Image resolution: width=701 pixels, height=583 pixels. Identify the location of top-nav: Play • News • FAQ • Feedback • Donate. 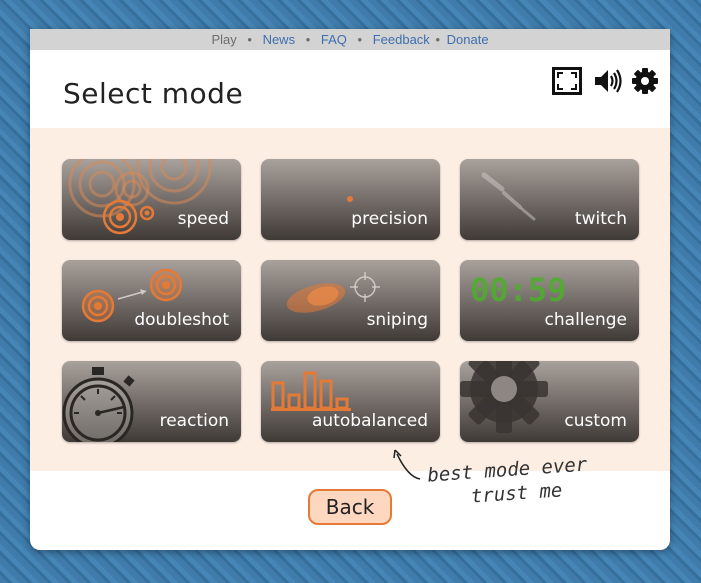
(350, 39).